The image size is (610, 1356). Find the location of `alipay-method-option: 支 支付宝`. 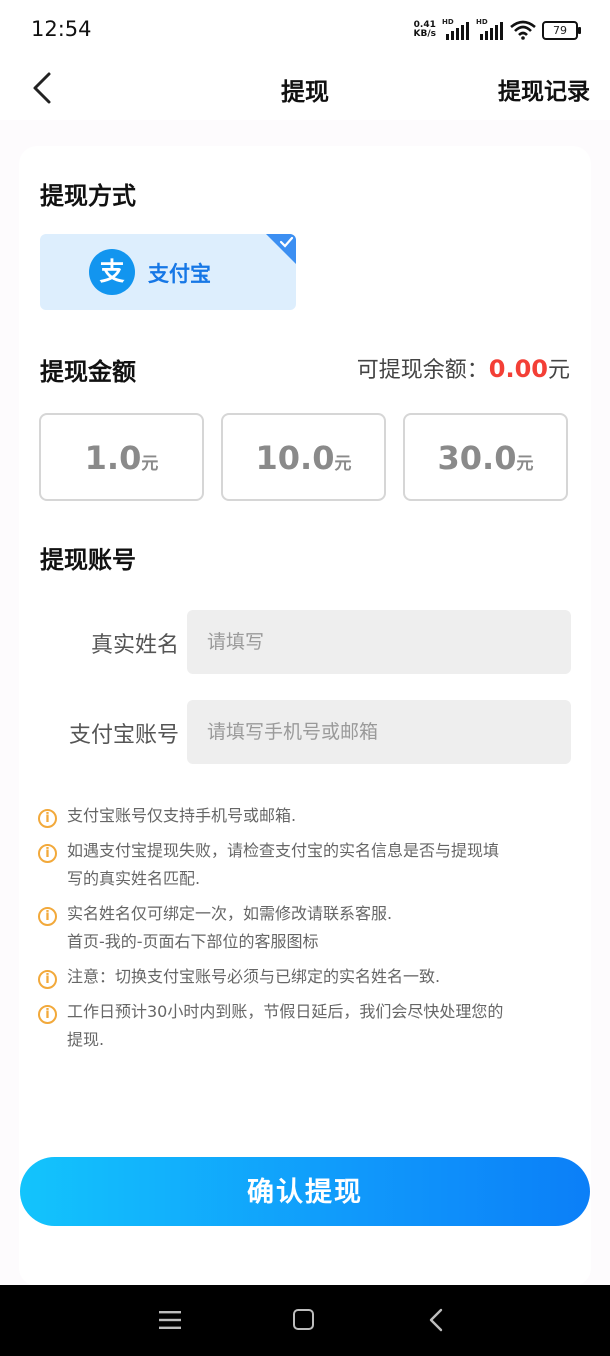

alipay-method-option: 支 支付宝 is located at coordinates (168, 272).